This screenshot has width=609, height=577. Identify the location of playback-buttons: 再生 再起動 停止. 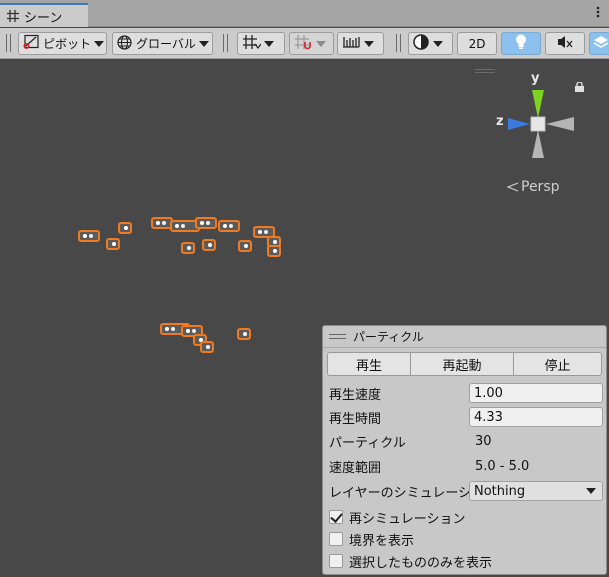
(464, 364).